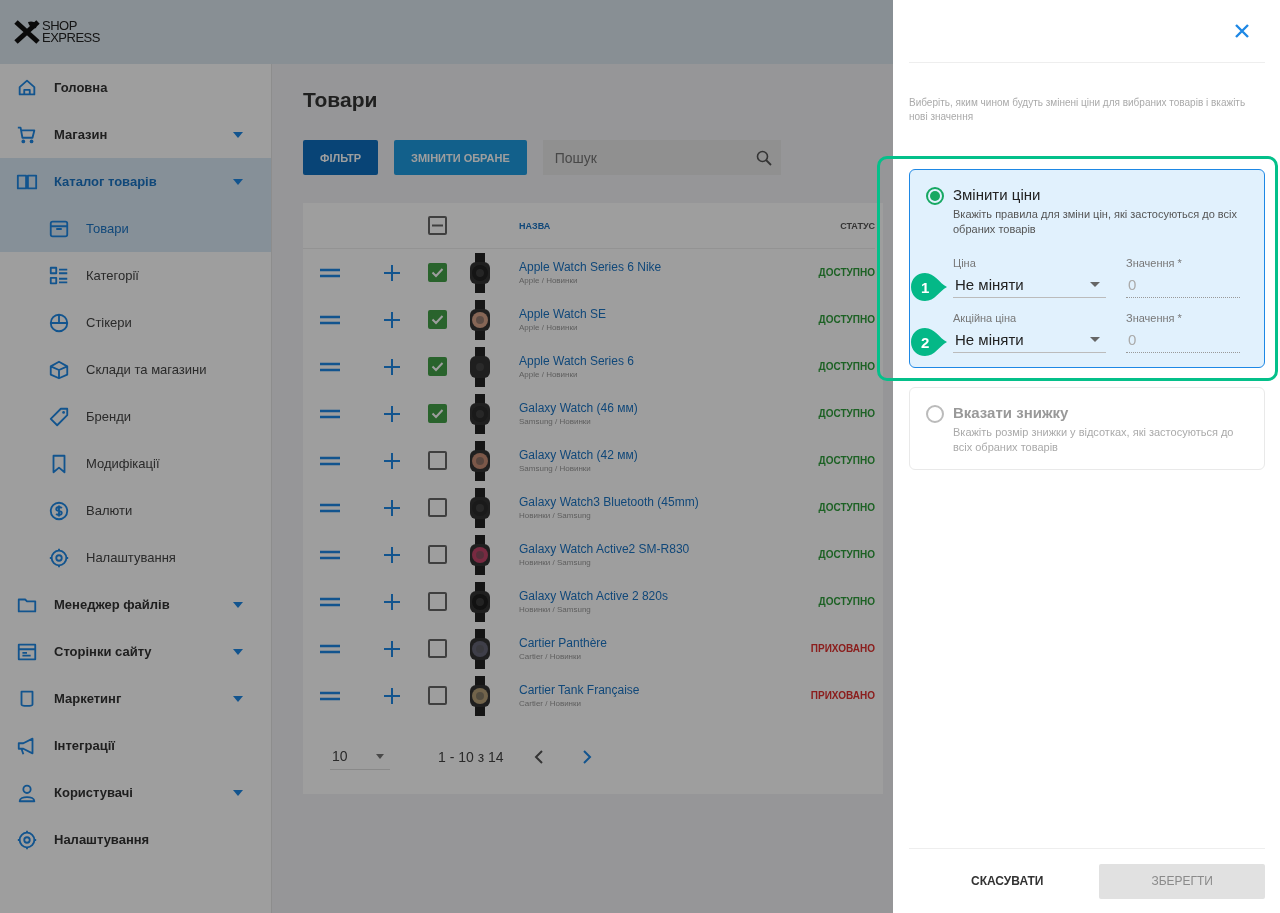 This screenshot has height=913, width=1280. What do you see at coordinates (360, 756) in the screenshot?
I see `page-size-select: 10` at bounding box center [360, 756].